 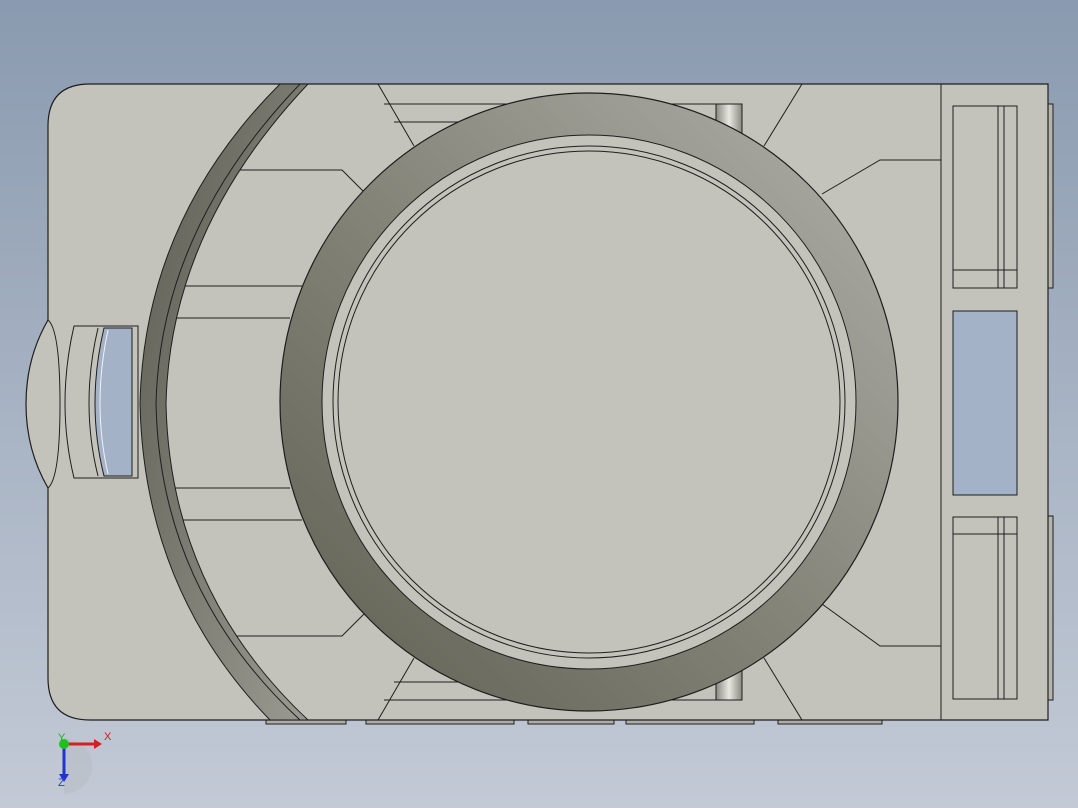 What do you see at coordinates (80, 766) in the screenshot?
I see `triad-graphic` at bounding box center [80, 766].